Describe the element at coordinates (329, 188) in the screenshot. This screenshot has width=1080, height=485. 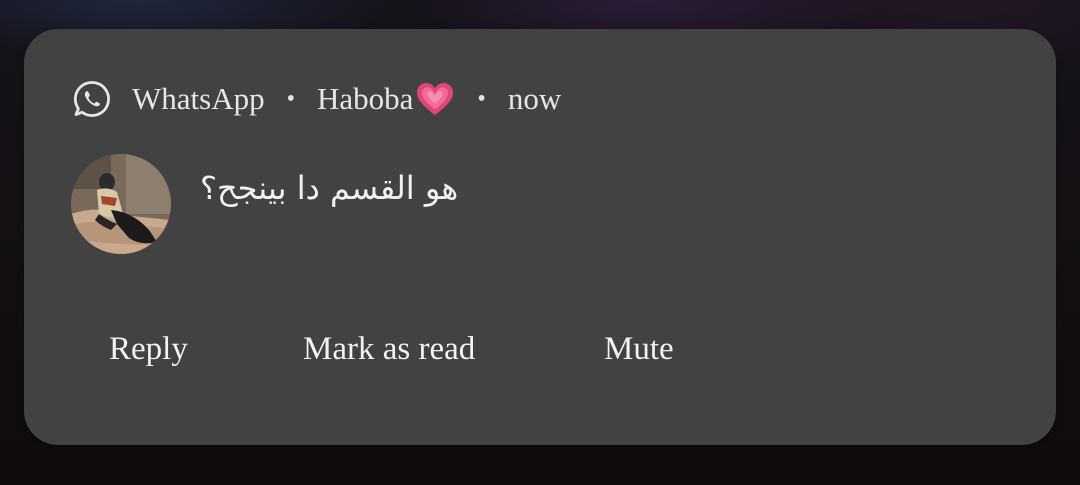
I see `message-text: هو القسم دا بينجح؟` at that location.